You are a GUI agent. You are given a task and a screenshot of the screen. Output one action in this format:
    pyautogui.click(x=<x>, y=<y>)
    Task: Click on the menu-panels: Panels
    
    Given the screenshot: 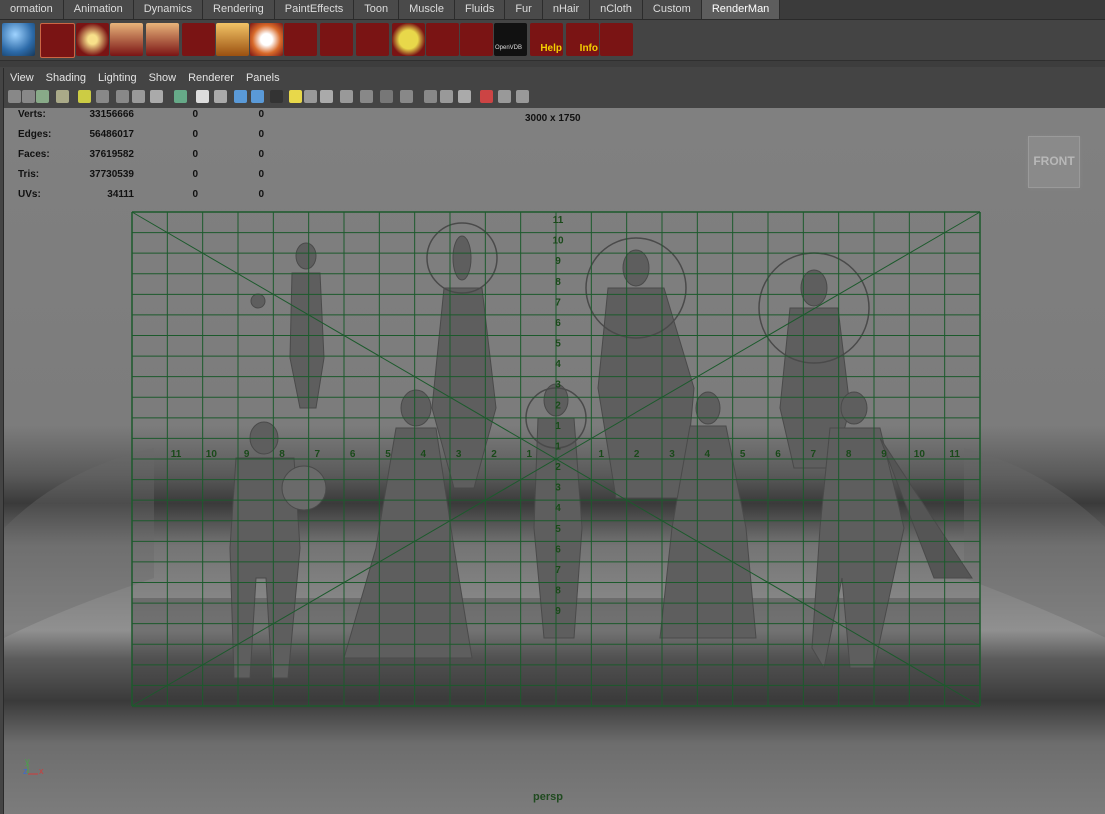 What is the action you would take?
    pyautogui.click(x=263, y=78)
    